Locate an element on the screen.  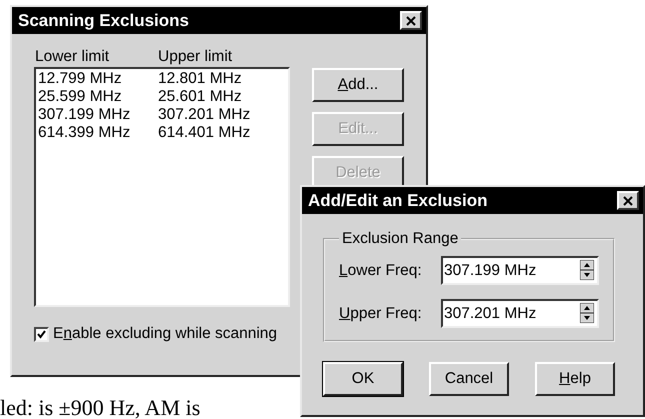
list-cell: 614.401 MHz is located at coordinates (218, 133).